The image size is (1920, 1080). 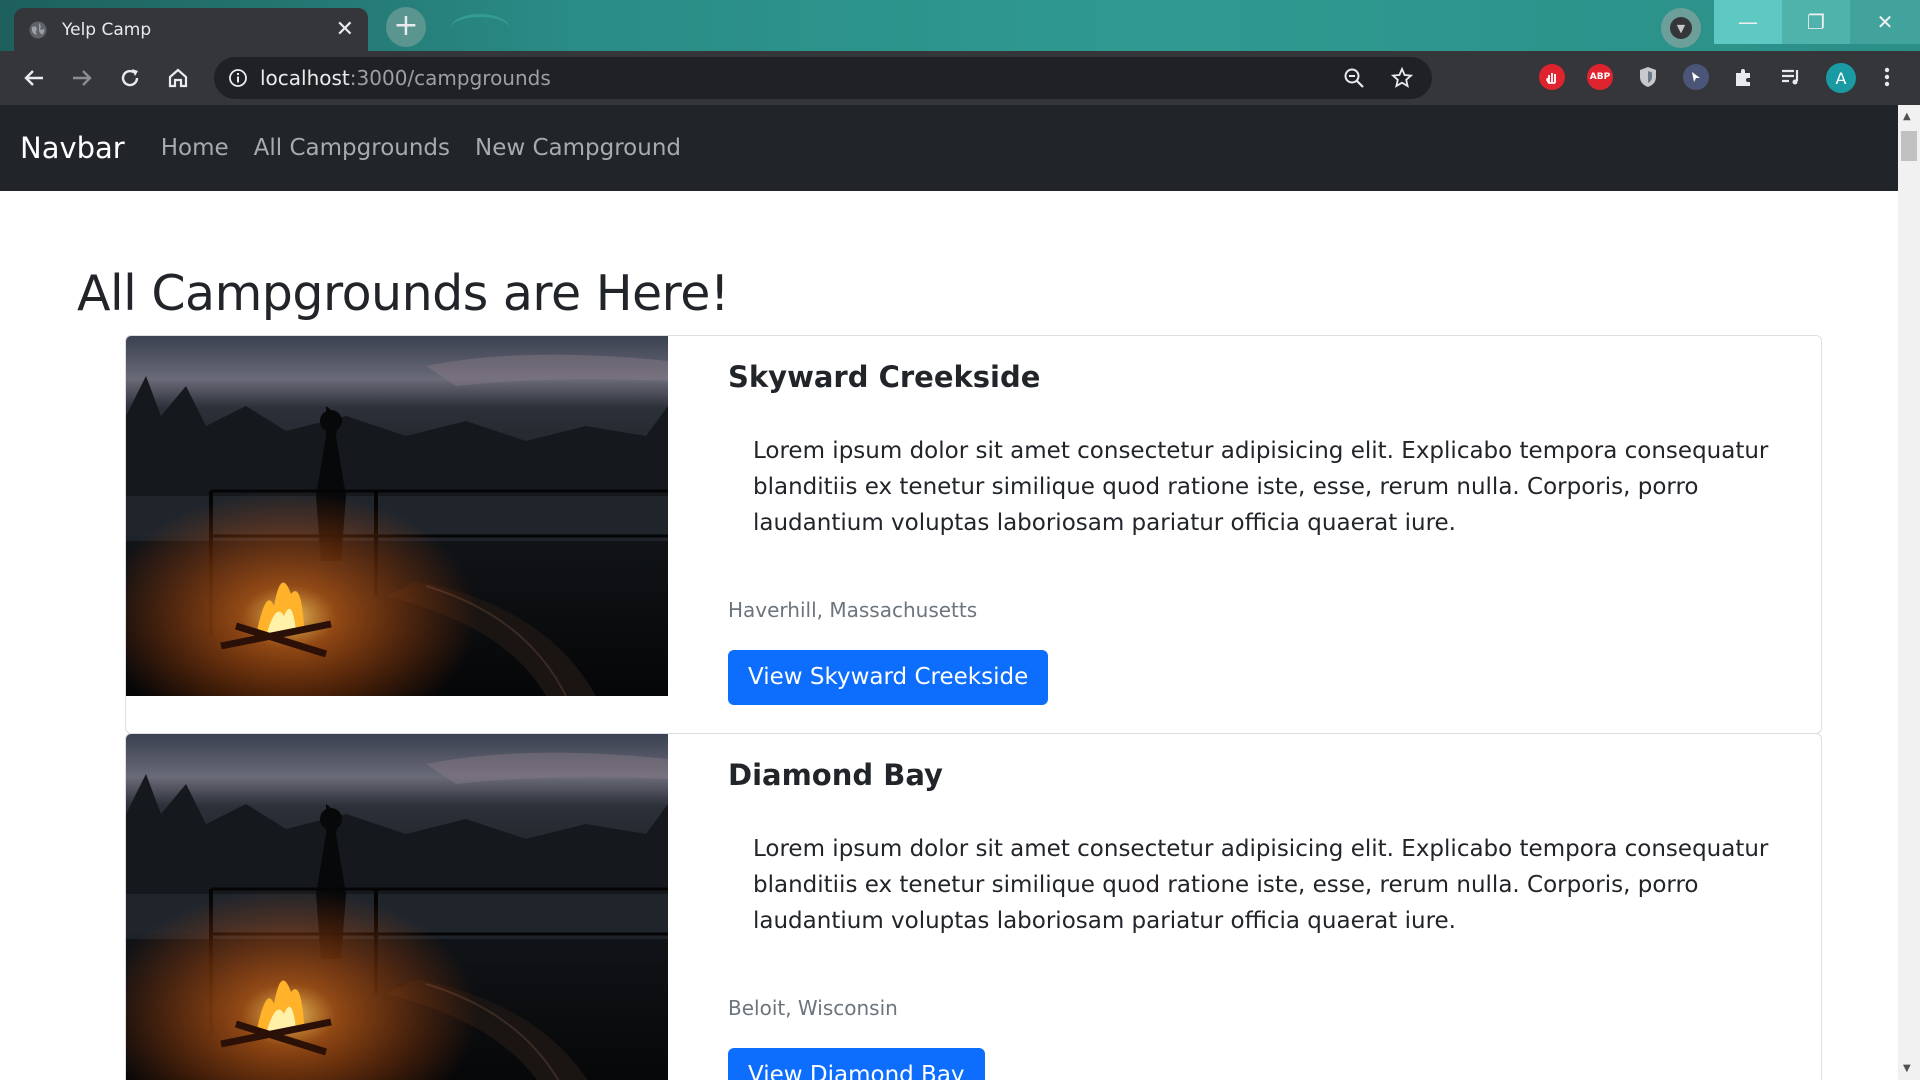 I want to click on adblock-plus-icon: ABP, so click(x=1600, y=77).